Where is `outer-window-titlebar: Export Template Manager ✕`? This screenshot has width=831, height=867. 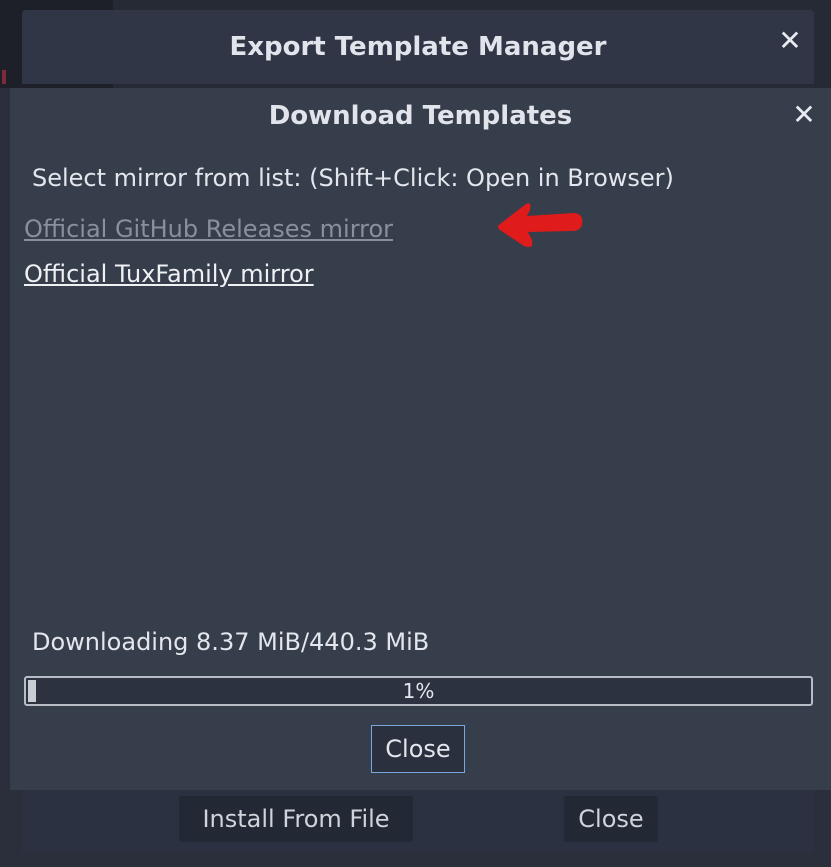 outer-window-titlebar: Export Template Manager ✕ is located at coordinates (415, 44).